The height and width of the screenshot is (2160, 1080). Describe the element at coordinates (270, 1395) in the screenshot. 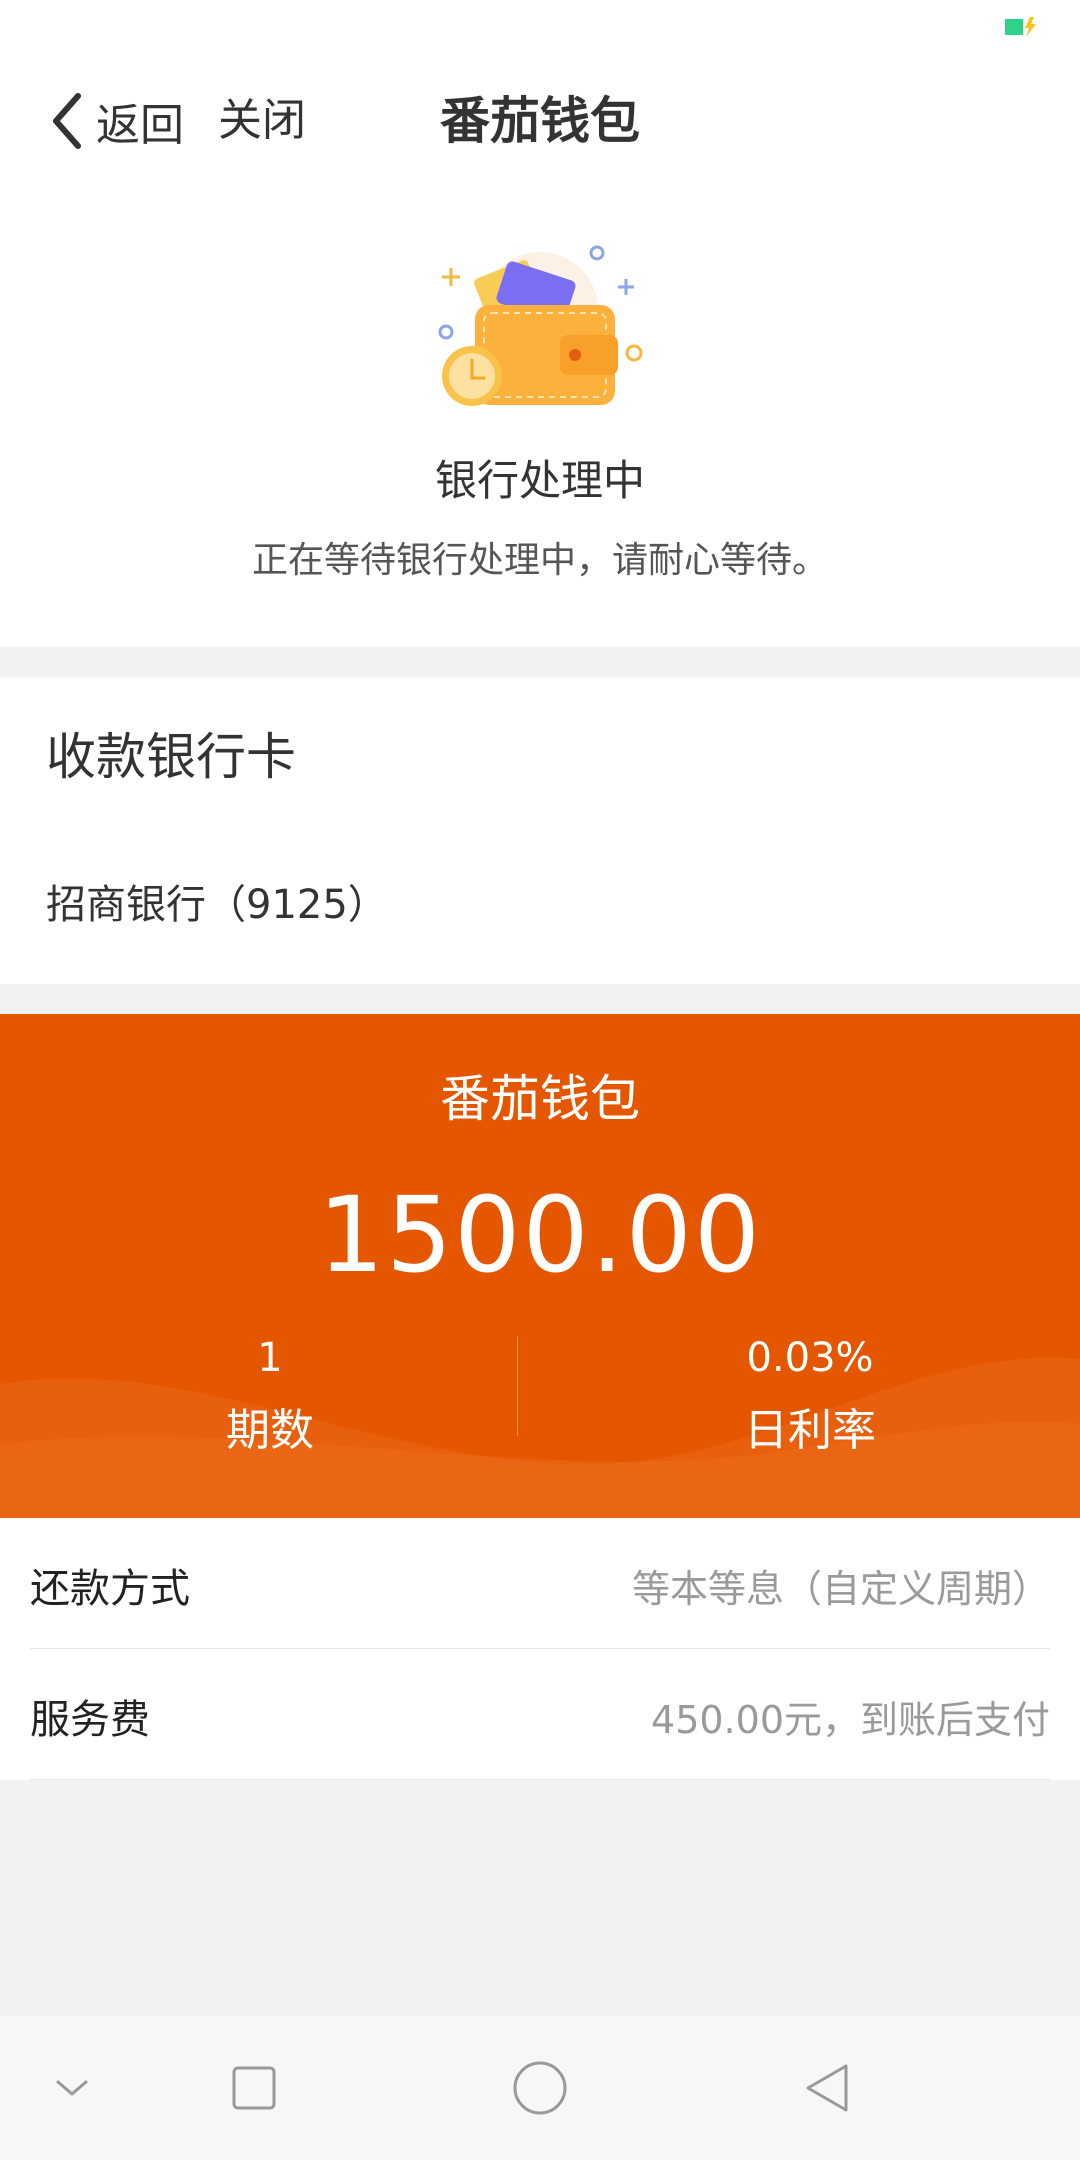

I see `term-stat: 1 期数` at that location.